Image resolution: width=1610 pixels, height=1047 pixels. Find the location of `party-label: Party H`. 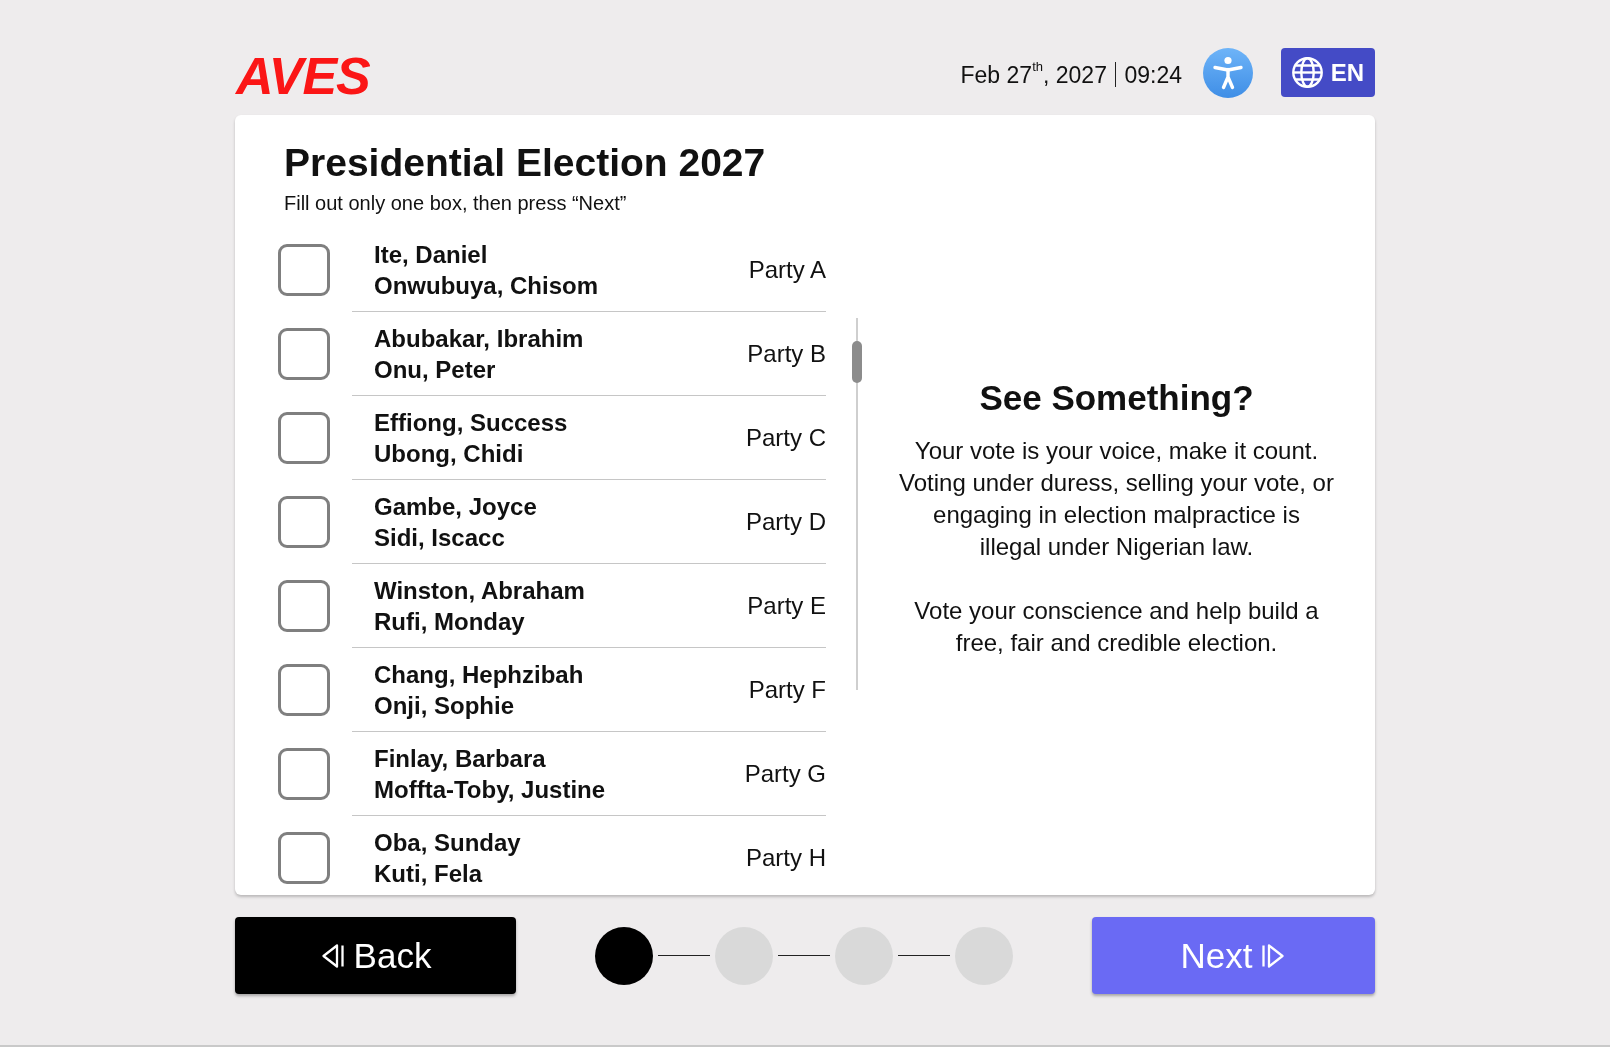

party-label: Party H is located at coordinates (786, 857).